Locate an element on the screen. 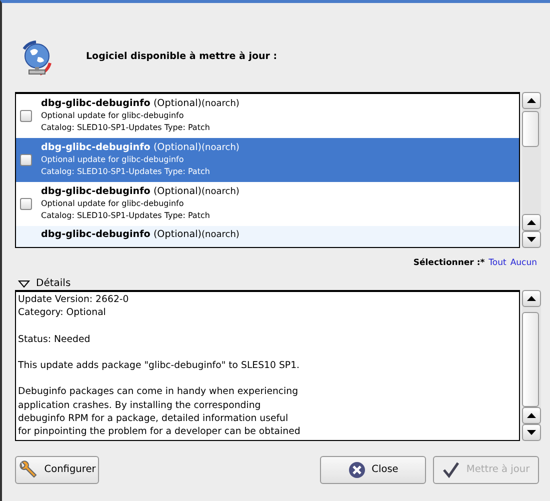 This screenshot has width=550, height=501. details-text-line: application crashes. By installing the corresponding is located at coordinates (140, 405).